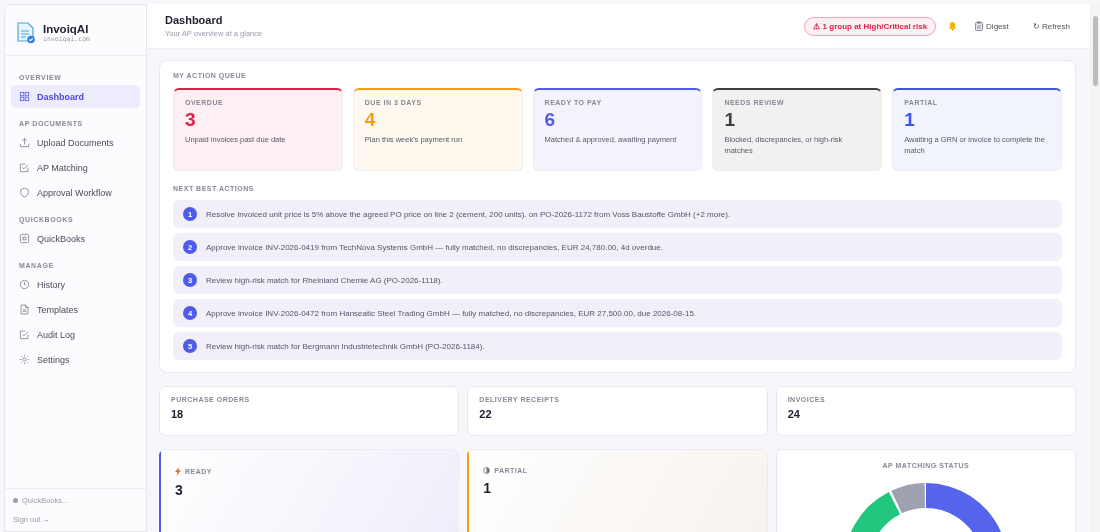 This screenshot has height=532, width=1100. I want to click on clipboard-icon, so click(979, 26).